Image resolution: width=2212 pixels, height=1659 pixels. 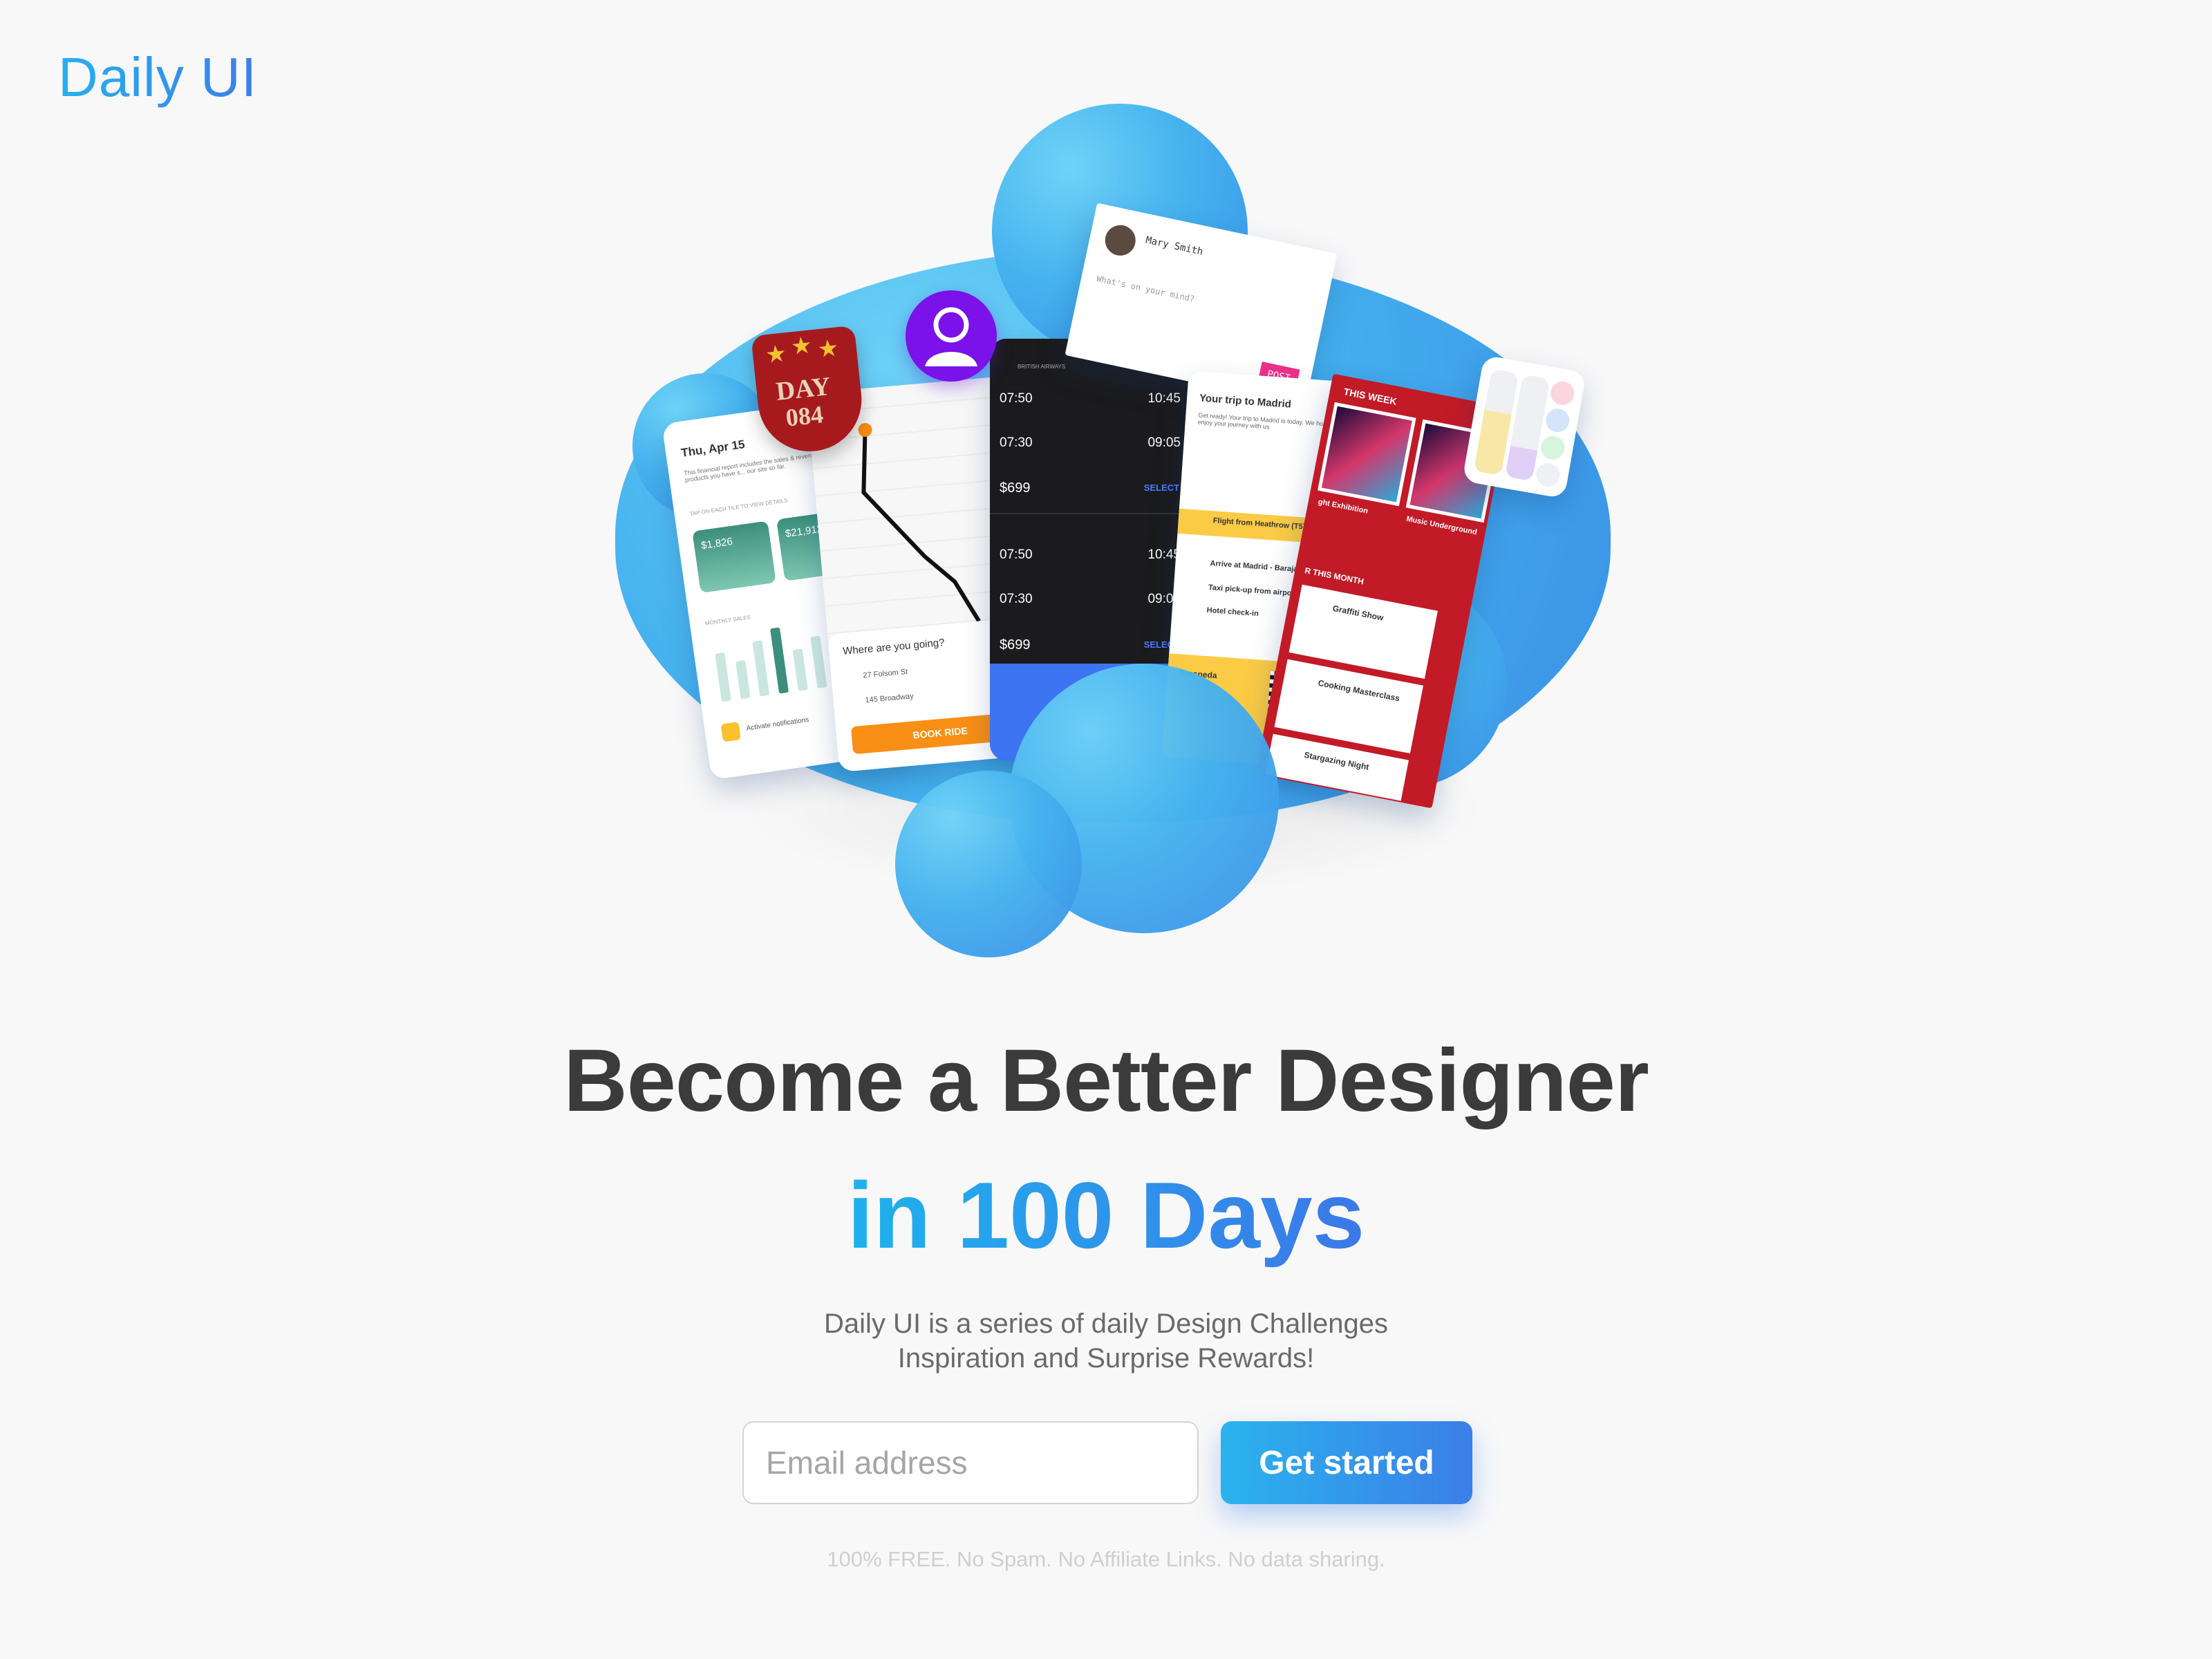 I want to click on battery-icon, so click(x=1553, y=447).